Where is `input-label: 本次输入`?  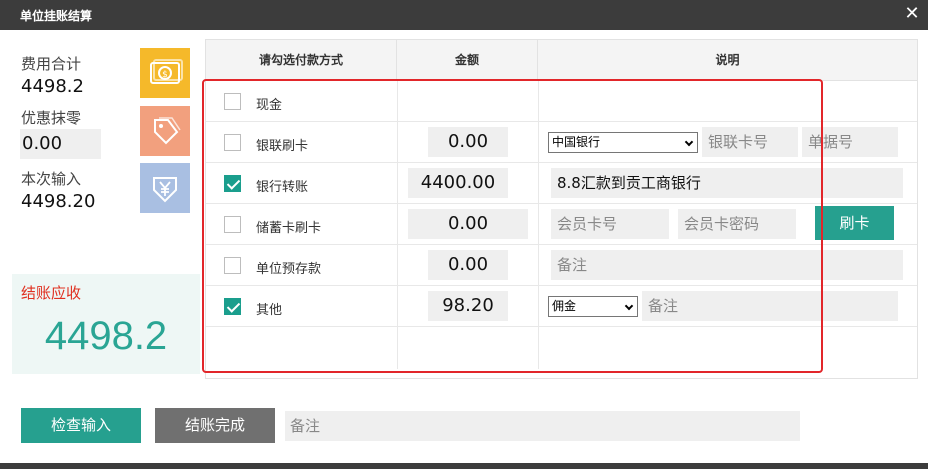
input-label: 本次输入 is located at coordinates (51, 179).